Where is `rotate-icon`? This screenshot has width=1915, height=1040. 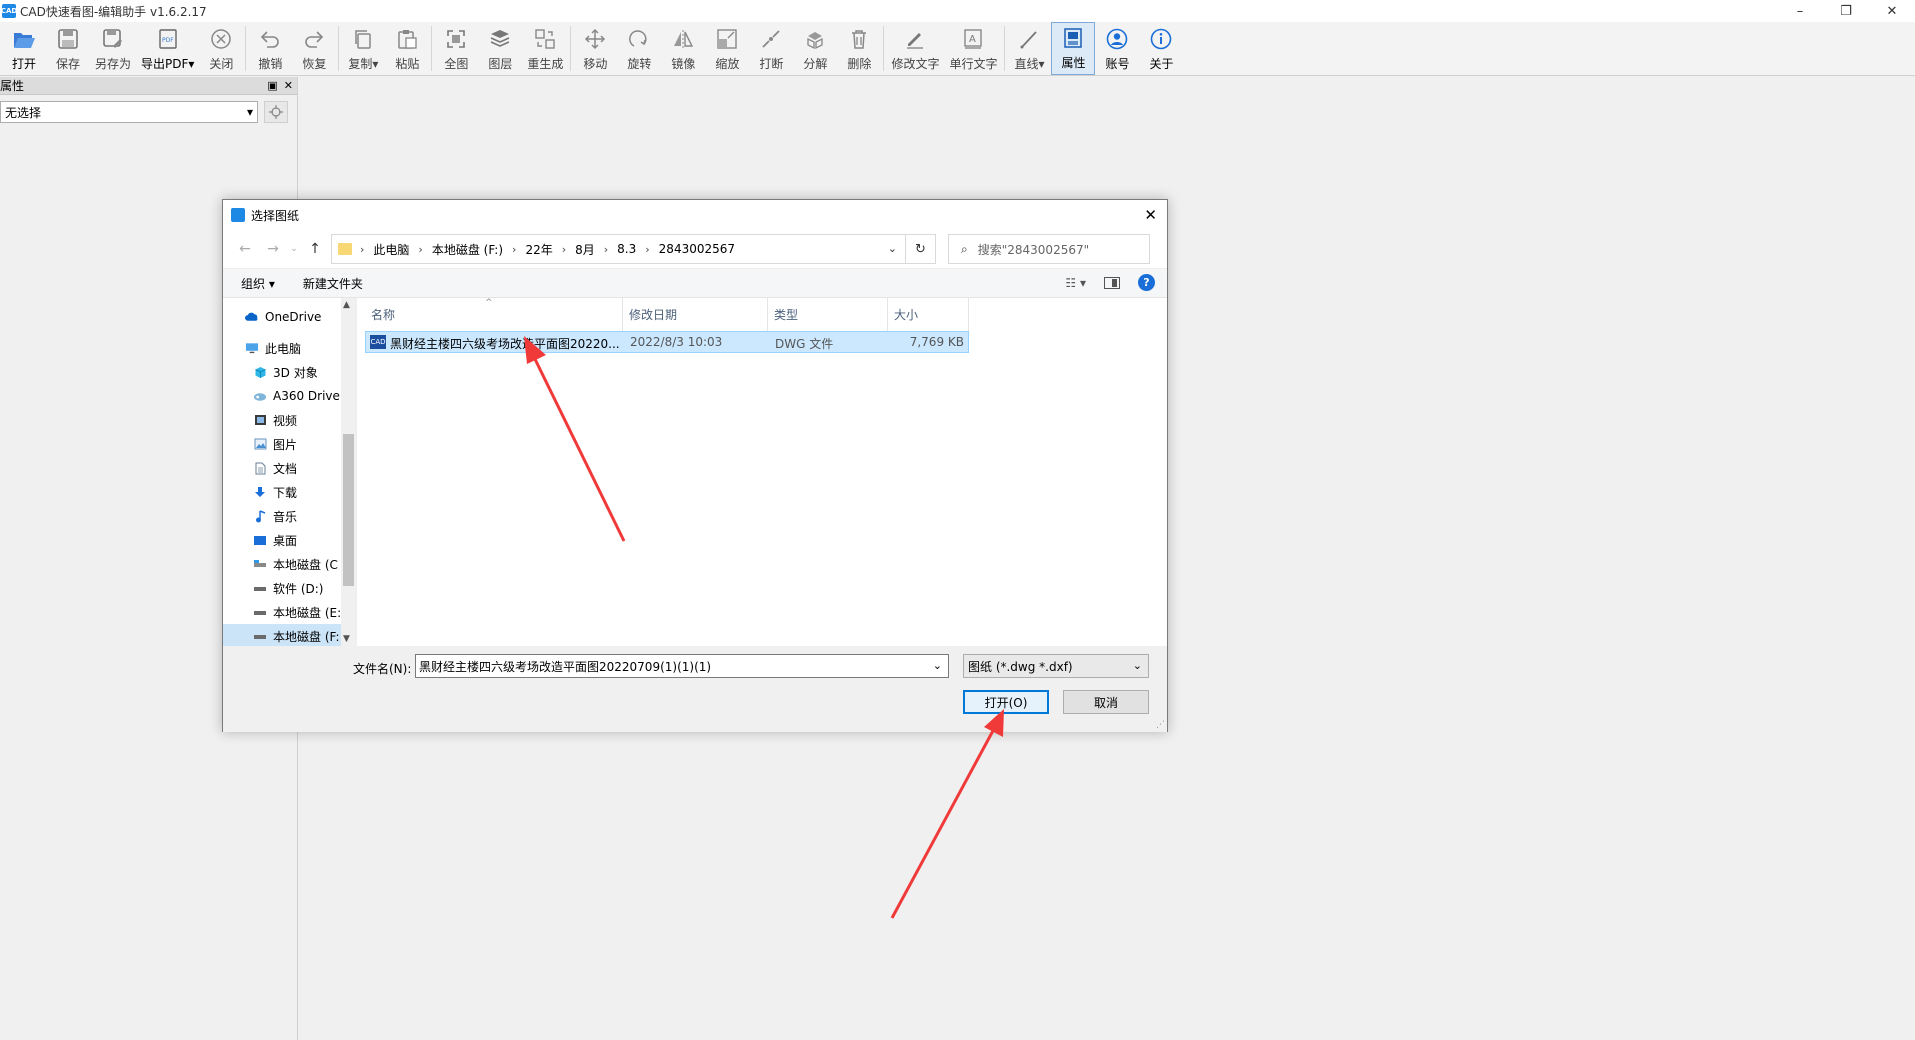 rotate-icon is located at coordinates (639, 39).